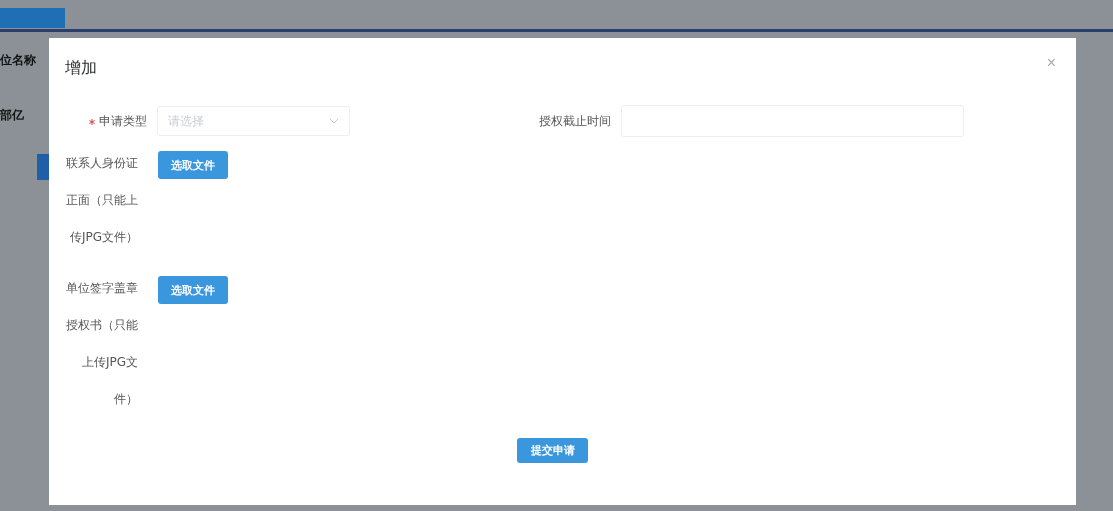 The height and width of the screenshot is (511, 1113). What do you see at coordinates (334, 121) in the screenshot?
I see `chevron-down-icon` at bounding box center [334, 121].